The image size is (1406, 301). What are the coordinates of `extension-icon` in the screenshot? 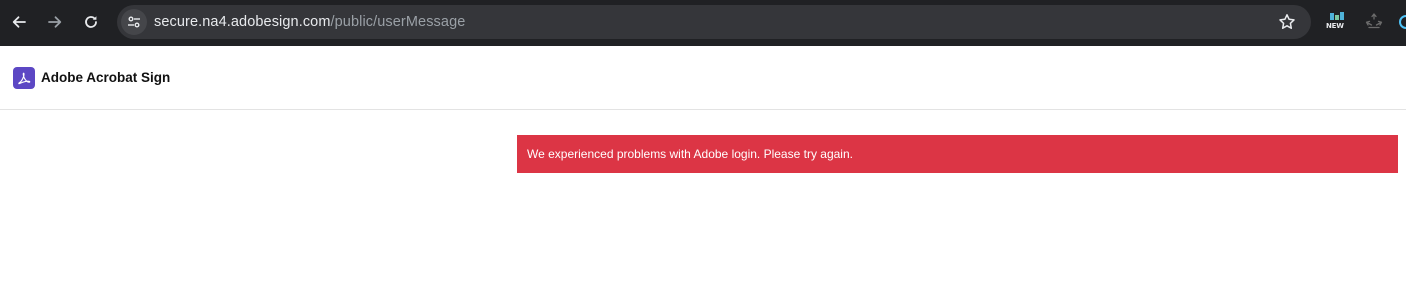 It's located at (1402, 22).